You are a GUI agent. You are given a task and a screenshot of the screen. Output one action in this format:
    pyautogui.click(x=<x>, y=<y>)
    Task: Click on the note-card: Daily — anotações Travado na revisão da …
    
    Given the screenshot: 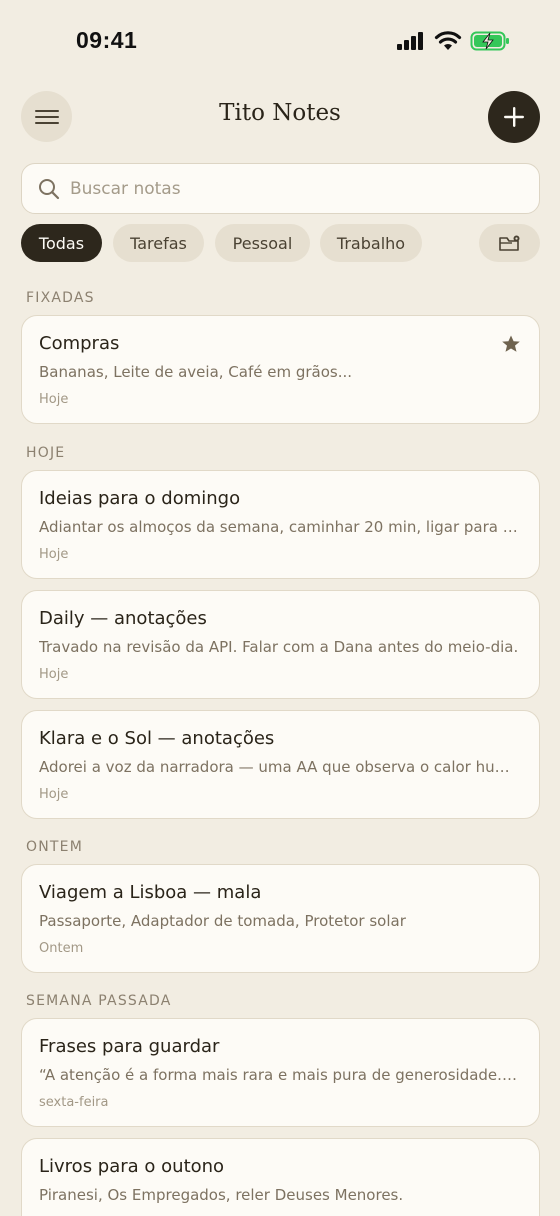 What is the action you would take?
    pyautogui.click(x=280, y=644)
    